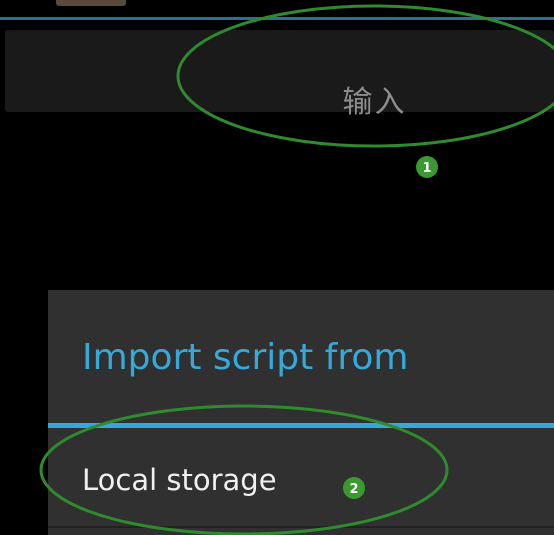  I want to click on top-divider, so click(277, 18).